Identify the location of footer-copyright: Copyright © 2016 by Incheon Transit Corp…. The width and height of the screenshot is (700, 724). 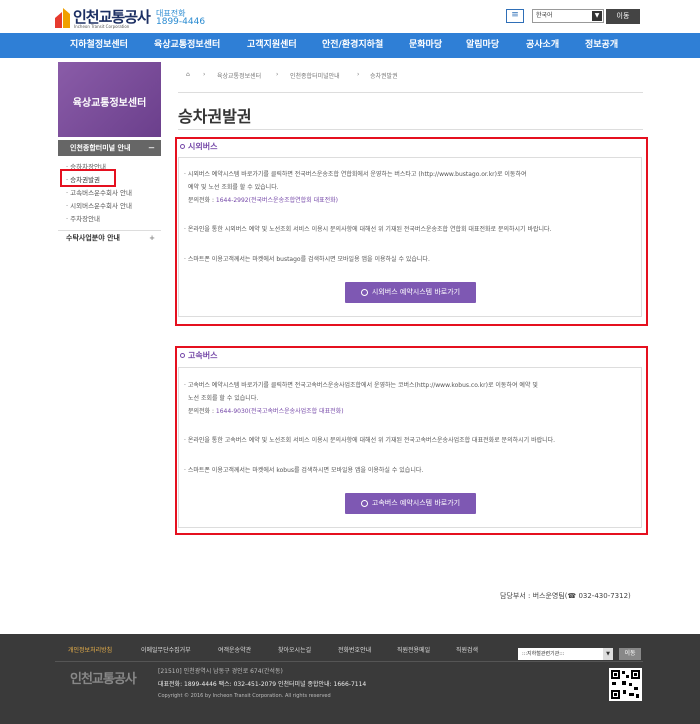
(244, 696).